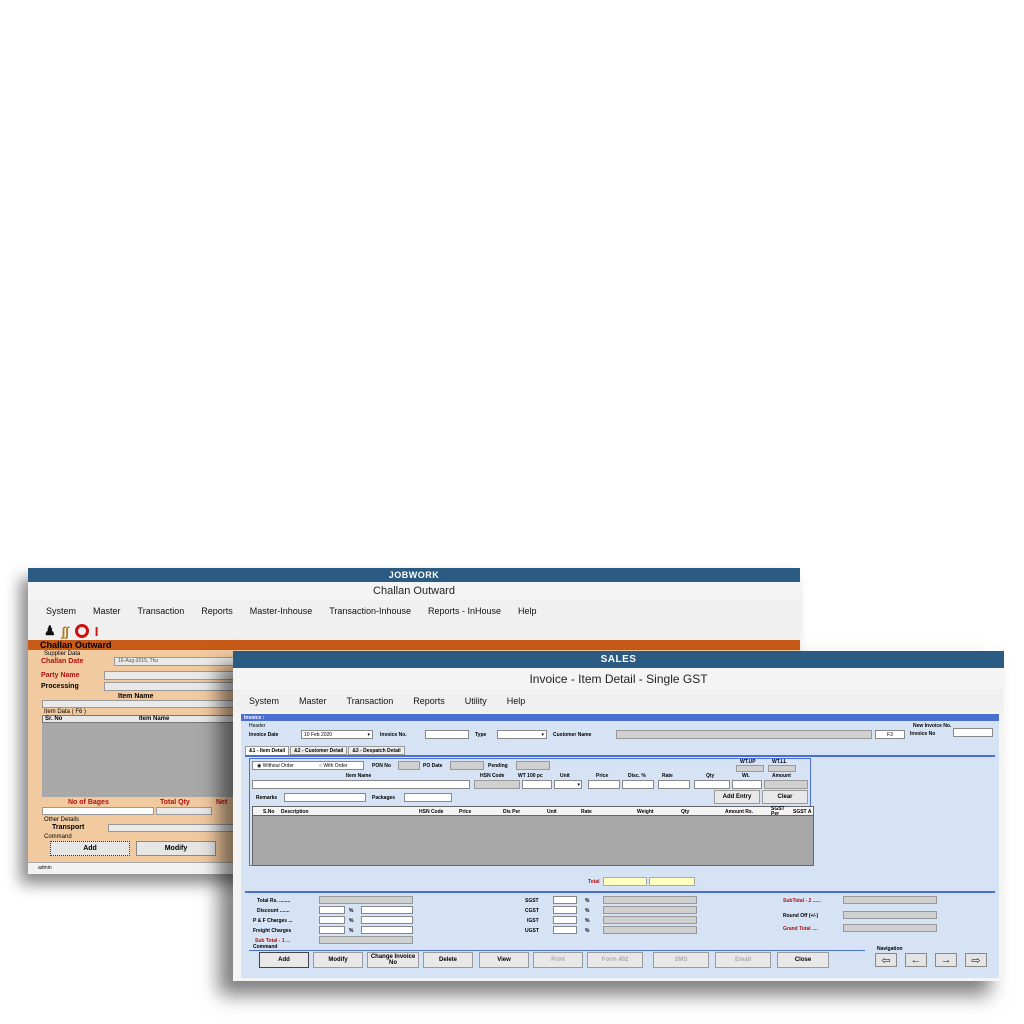 This screenshot has width=1024, height=1024. Describe the element at coordinates (803, 960) in the screenshot. I see `close-button: Close` at that location.